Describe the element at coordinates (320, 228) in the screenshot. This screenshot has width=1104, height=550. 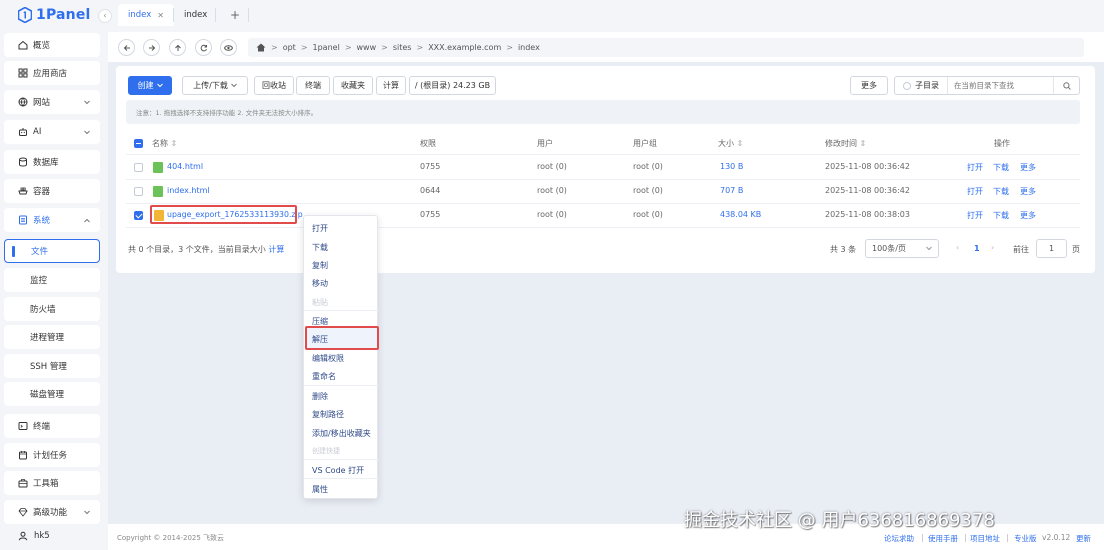
I see `menu-item-open: 打开` at that location.